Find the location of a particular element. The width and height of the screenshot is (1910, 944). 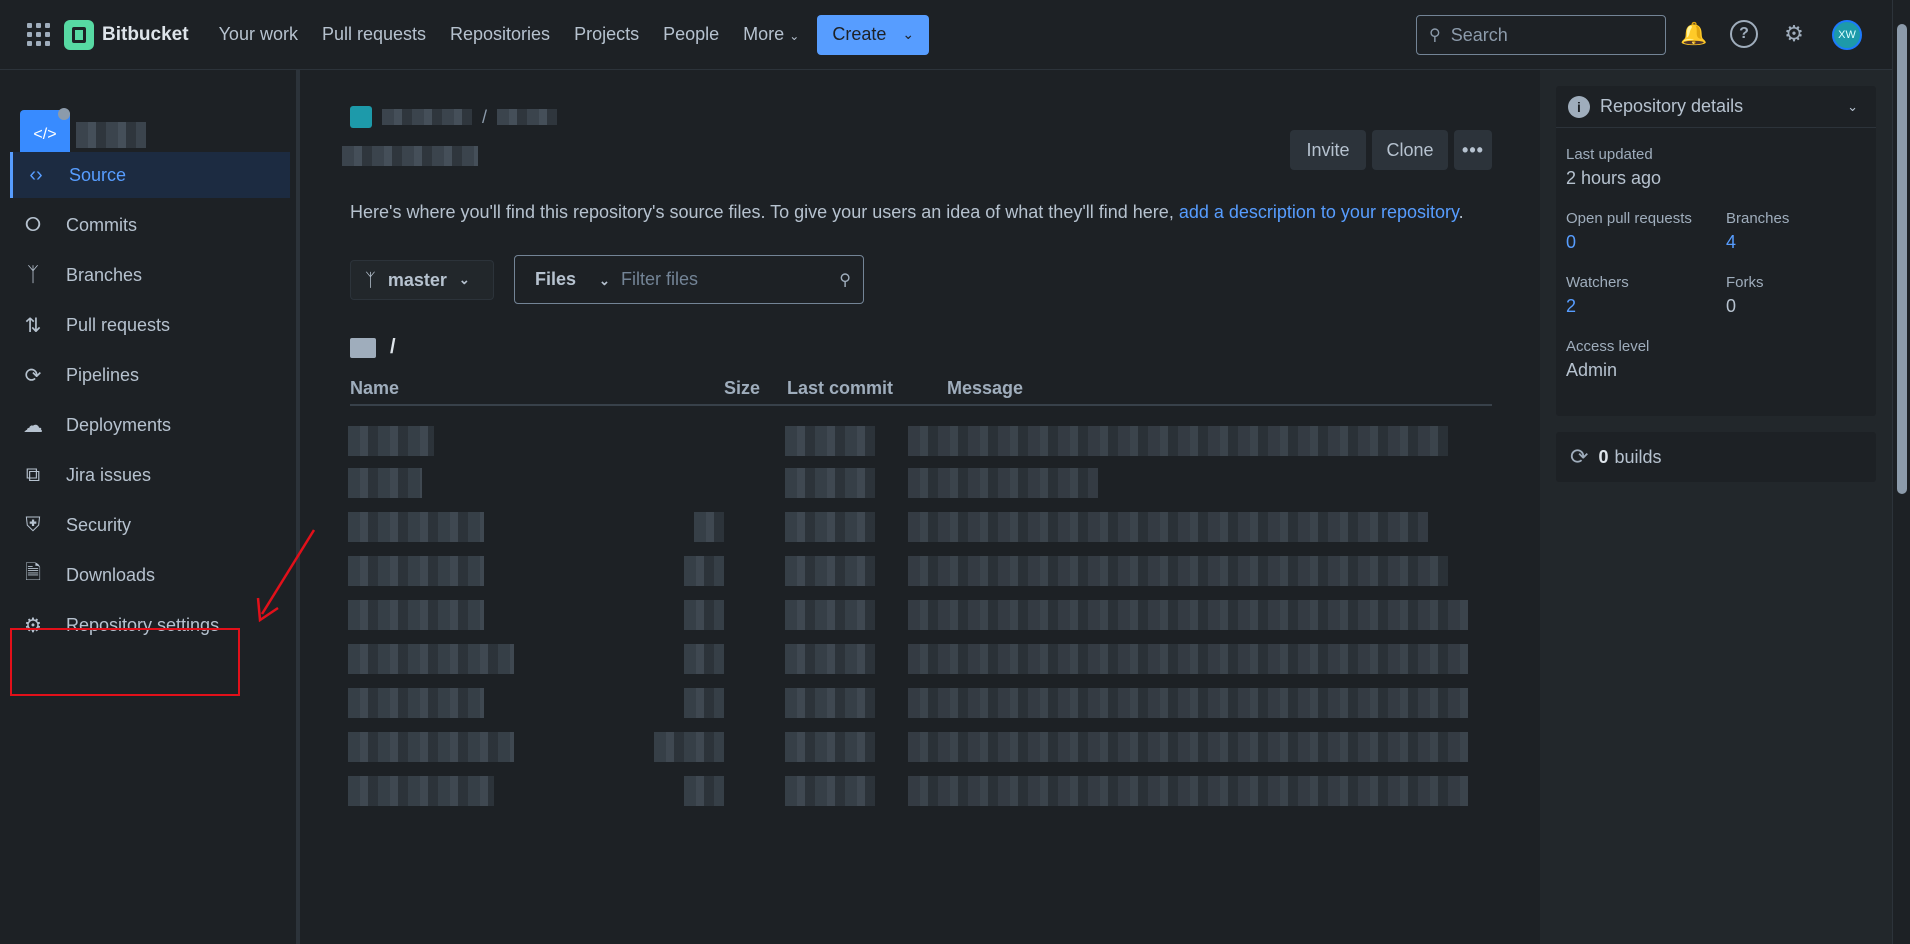

details-title: Repository details is located at coordinates (1672, 106).